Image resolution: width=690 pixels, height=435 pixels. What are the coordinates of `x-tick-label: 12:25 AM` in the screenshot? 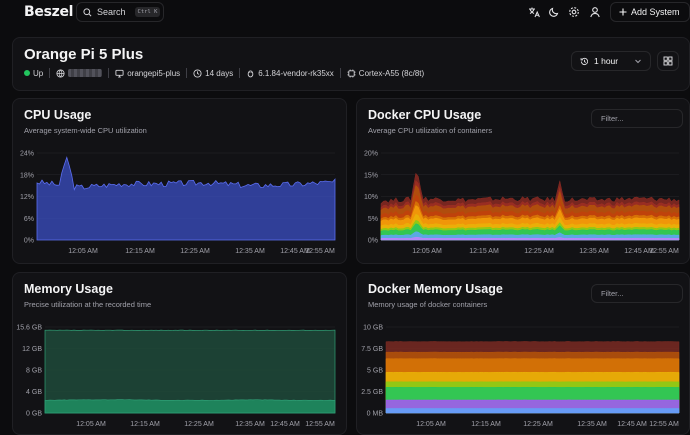 It's located at (538, 424).